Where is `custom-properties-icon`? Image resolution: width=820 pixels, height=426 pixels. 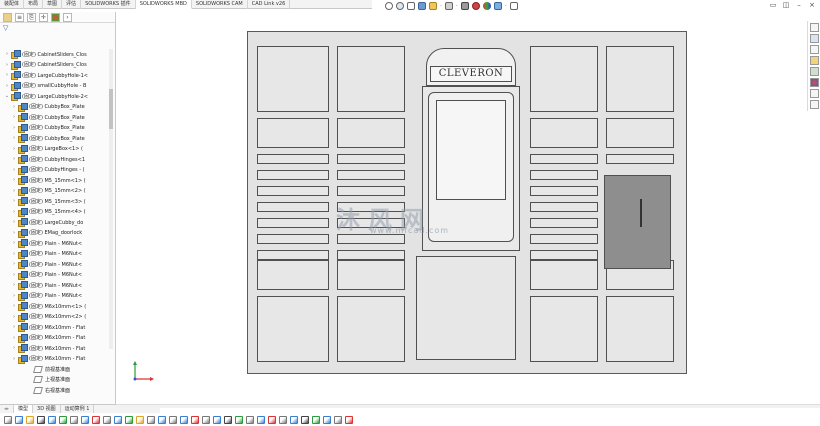
custom-properties-icon is located at coordinates (814, 93).